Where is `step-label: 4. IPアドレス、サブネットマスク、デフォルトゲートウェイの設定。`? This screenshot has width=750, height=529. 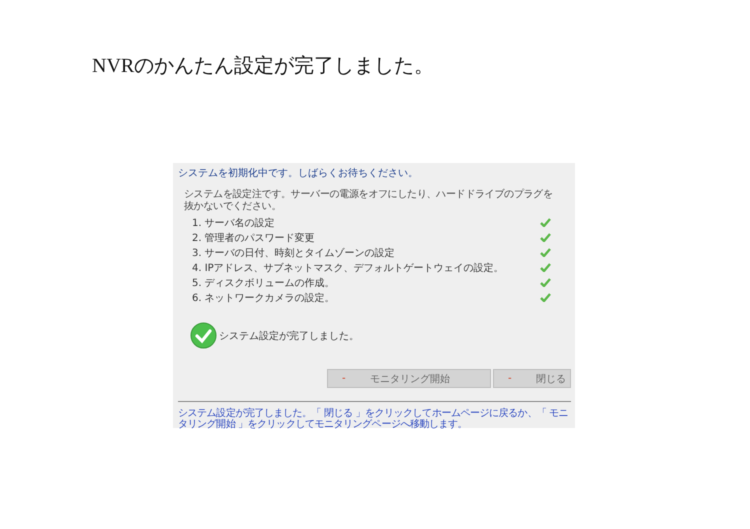 step-label: 4. IPアドレス、サブネットマスク、デフォルトゲートウェイの設定。 is located at coordinates (348, 268).